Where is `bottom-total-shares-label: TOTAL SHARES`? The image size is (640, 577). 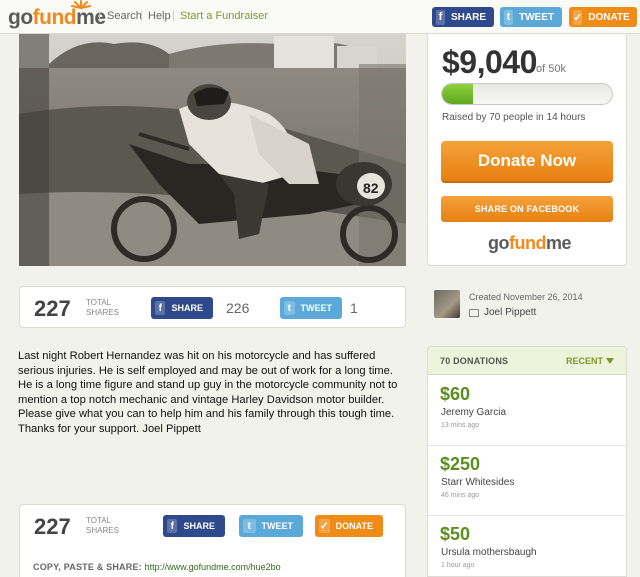 bottom-total-shares-label: TOTAL SHARES is located at coordinates (102, 526).